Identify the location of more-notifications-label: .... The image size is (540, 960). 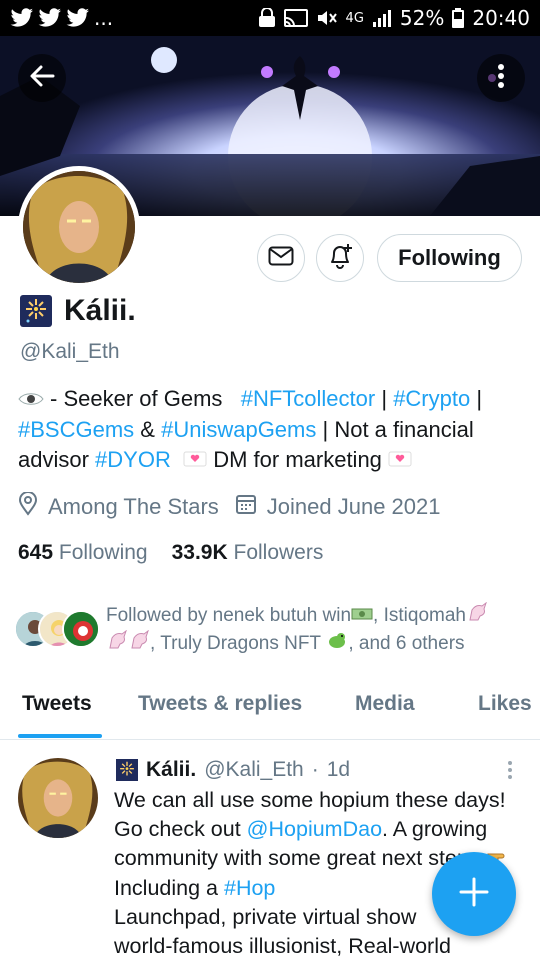
(104, 18).